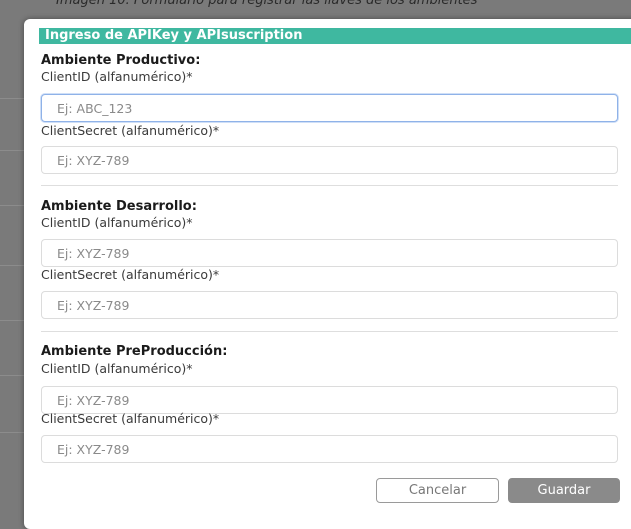  What do you see at coordinates (134, 351) in the screenshot?
I see `section-title-preproduccion: Ambiente PreProducción:` at bounding box center [134, 351].